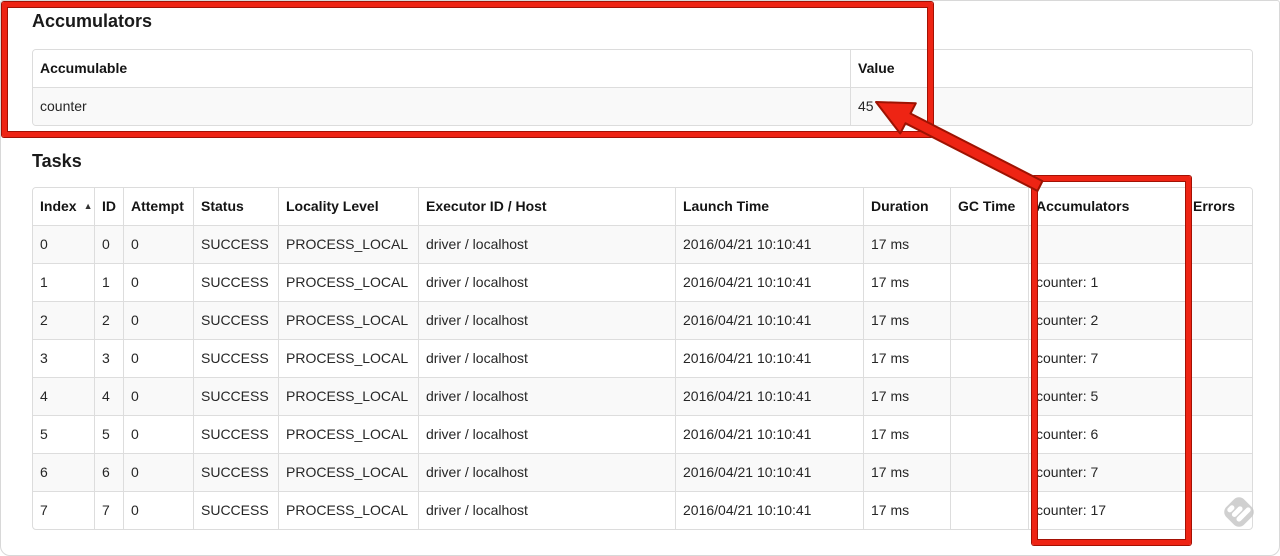 The height and width of the screenshot is (556, 1280). What do you see at coordinates (64, 245) in the screenshot?
I see `cell-index: 0` at bounding box center [64, 245].